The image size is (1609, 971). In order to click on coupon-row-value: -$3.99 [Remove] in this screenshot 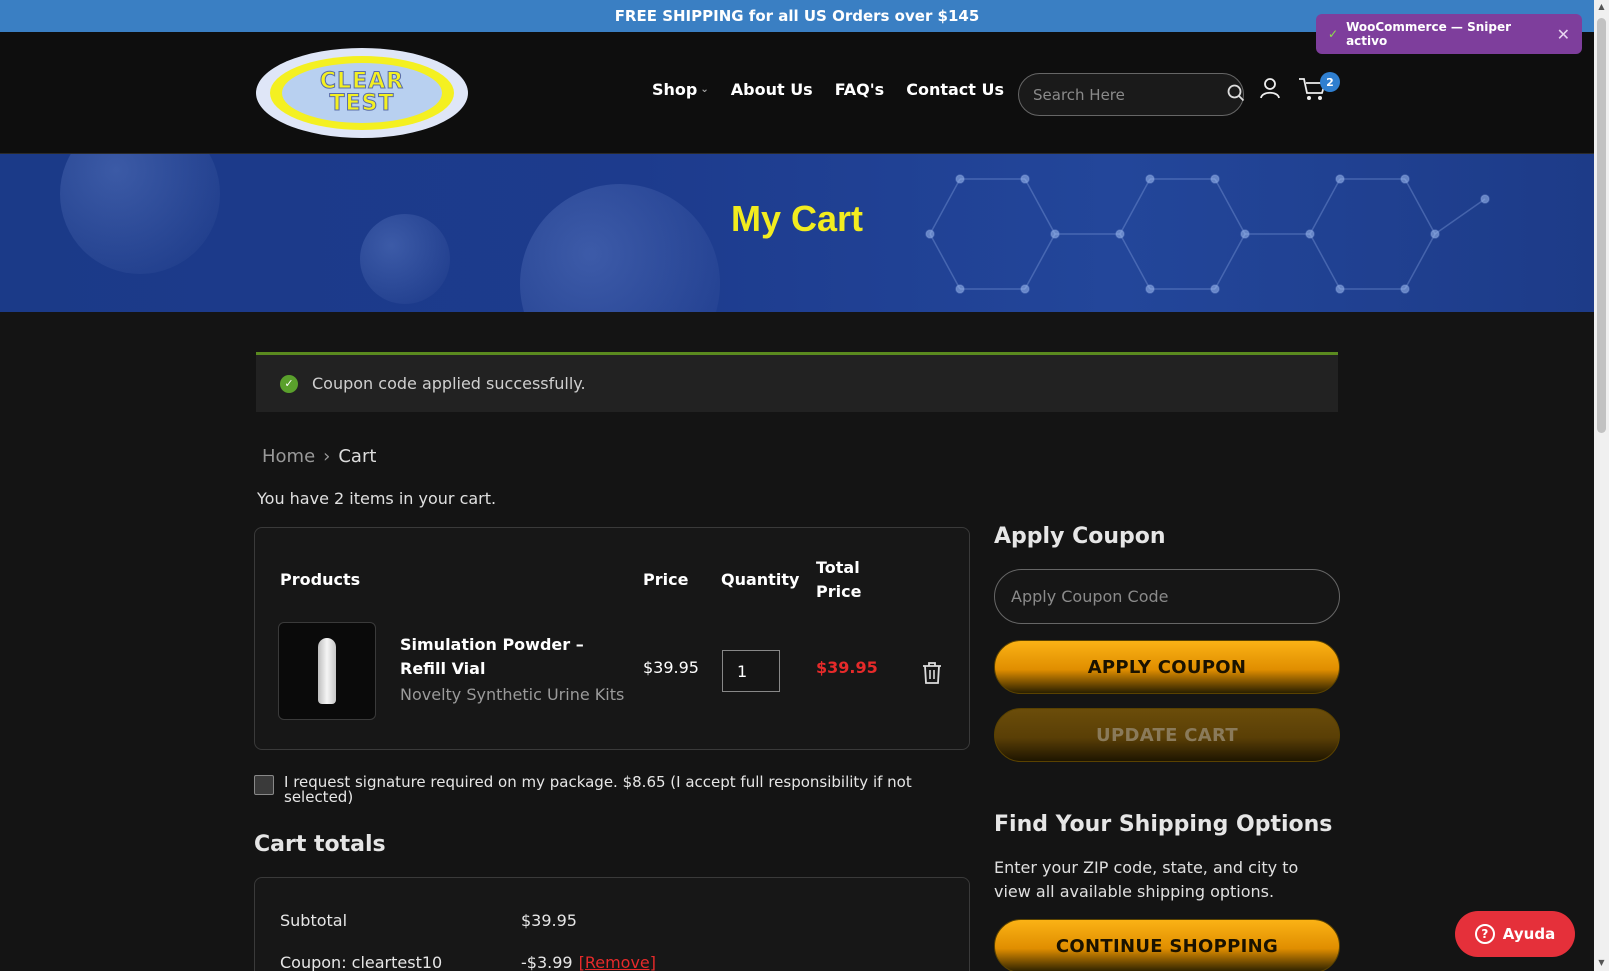, I will do `click(588, 962)`.